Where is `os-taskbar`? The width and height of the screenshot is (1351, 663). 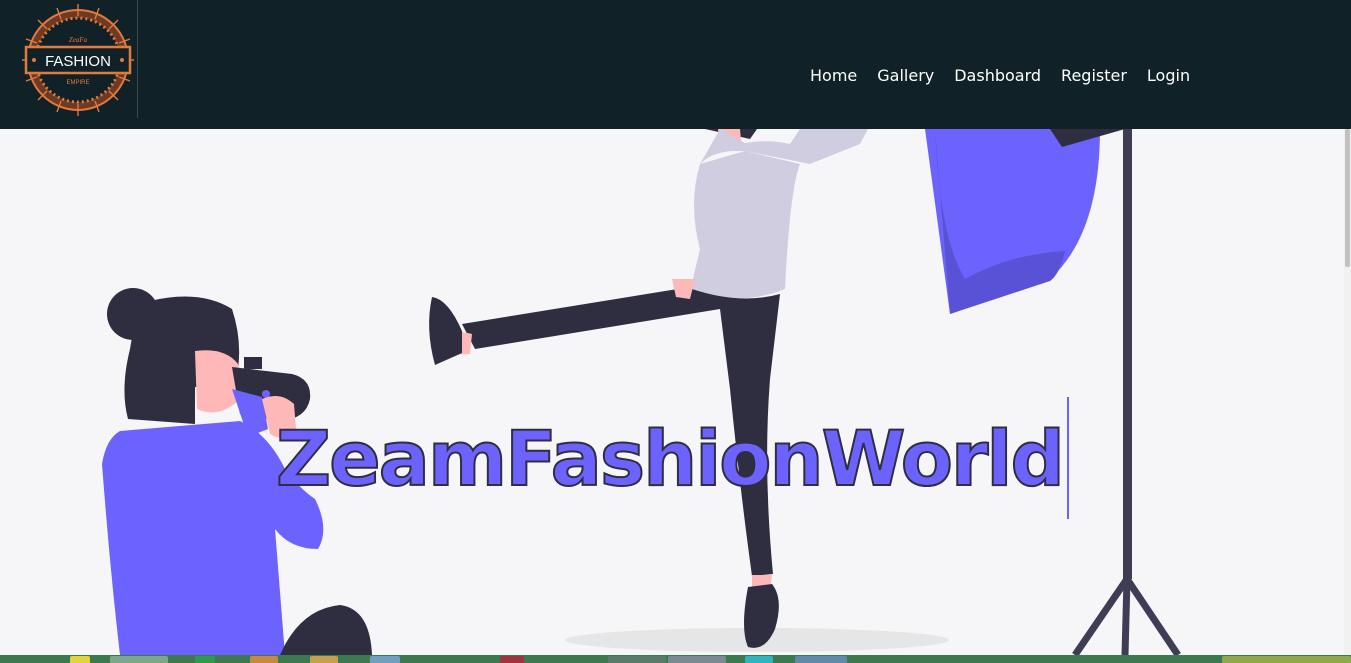 os-taskbar is located at coordinates (675, 659).